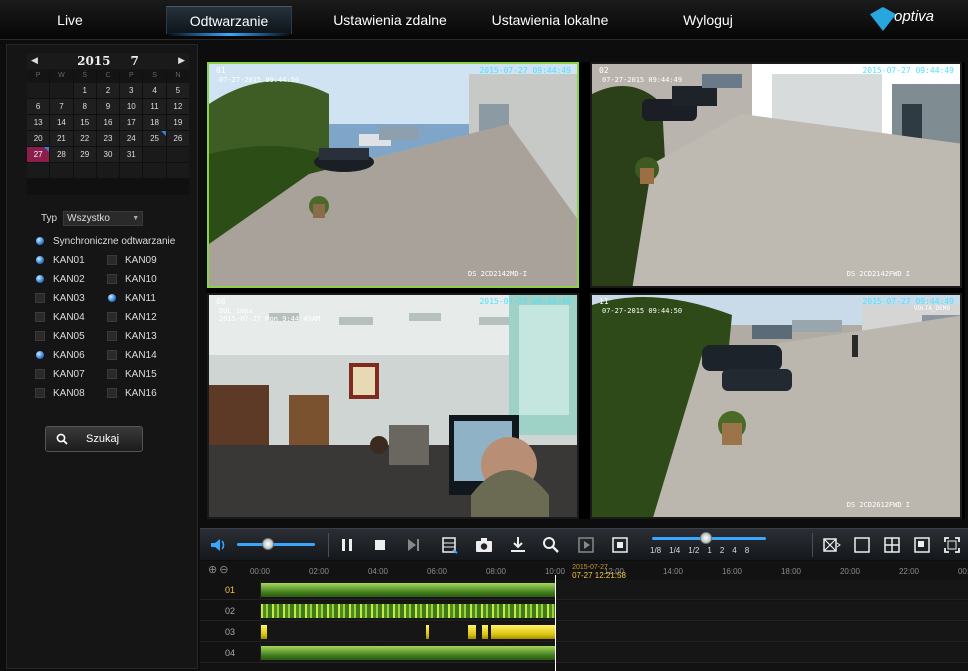 The width and height of the screenshot is (968, 671). What do you see at coordinates (103, 218) in the screenshot?
I see `type-select: Wszystko` at bounding box center [103, 218].